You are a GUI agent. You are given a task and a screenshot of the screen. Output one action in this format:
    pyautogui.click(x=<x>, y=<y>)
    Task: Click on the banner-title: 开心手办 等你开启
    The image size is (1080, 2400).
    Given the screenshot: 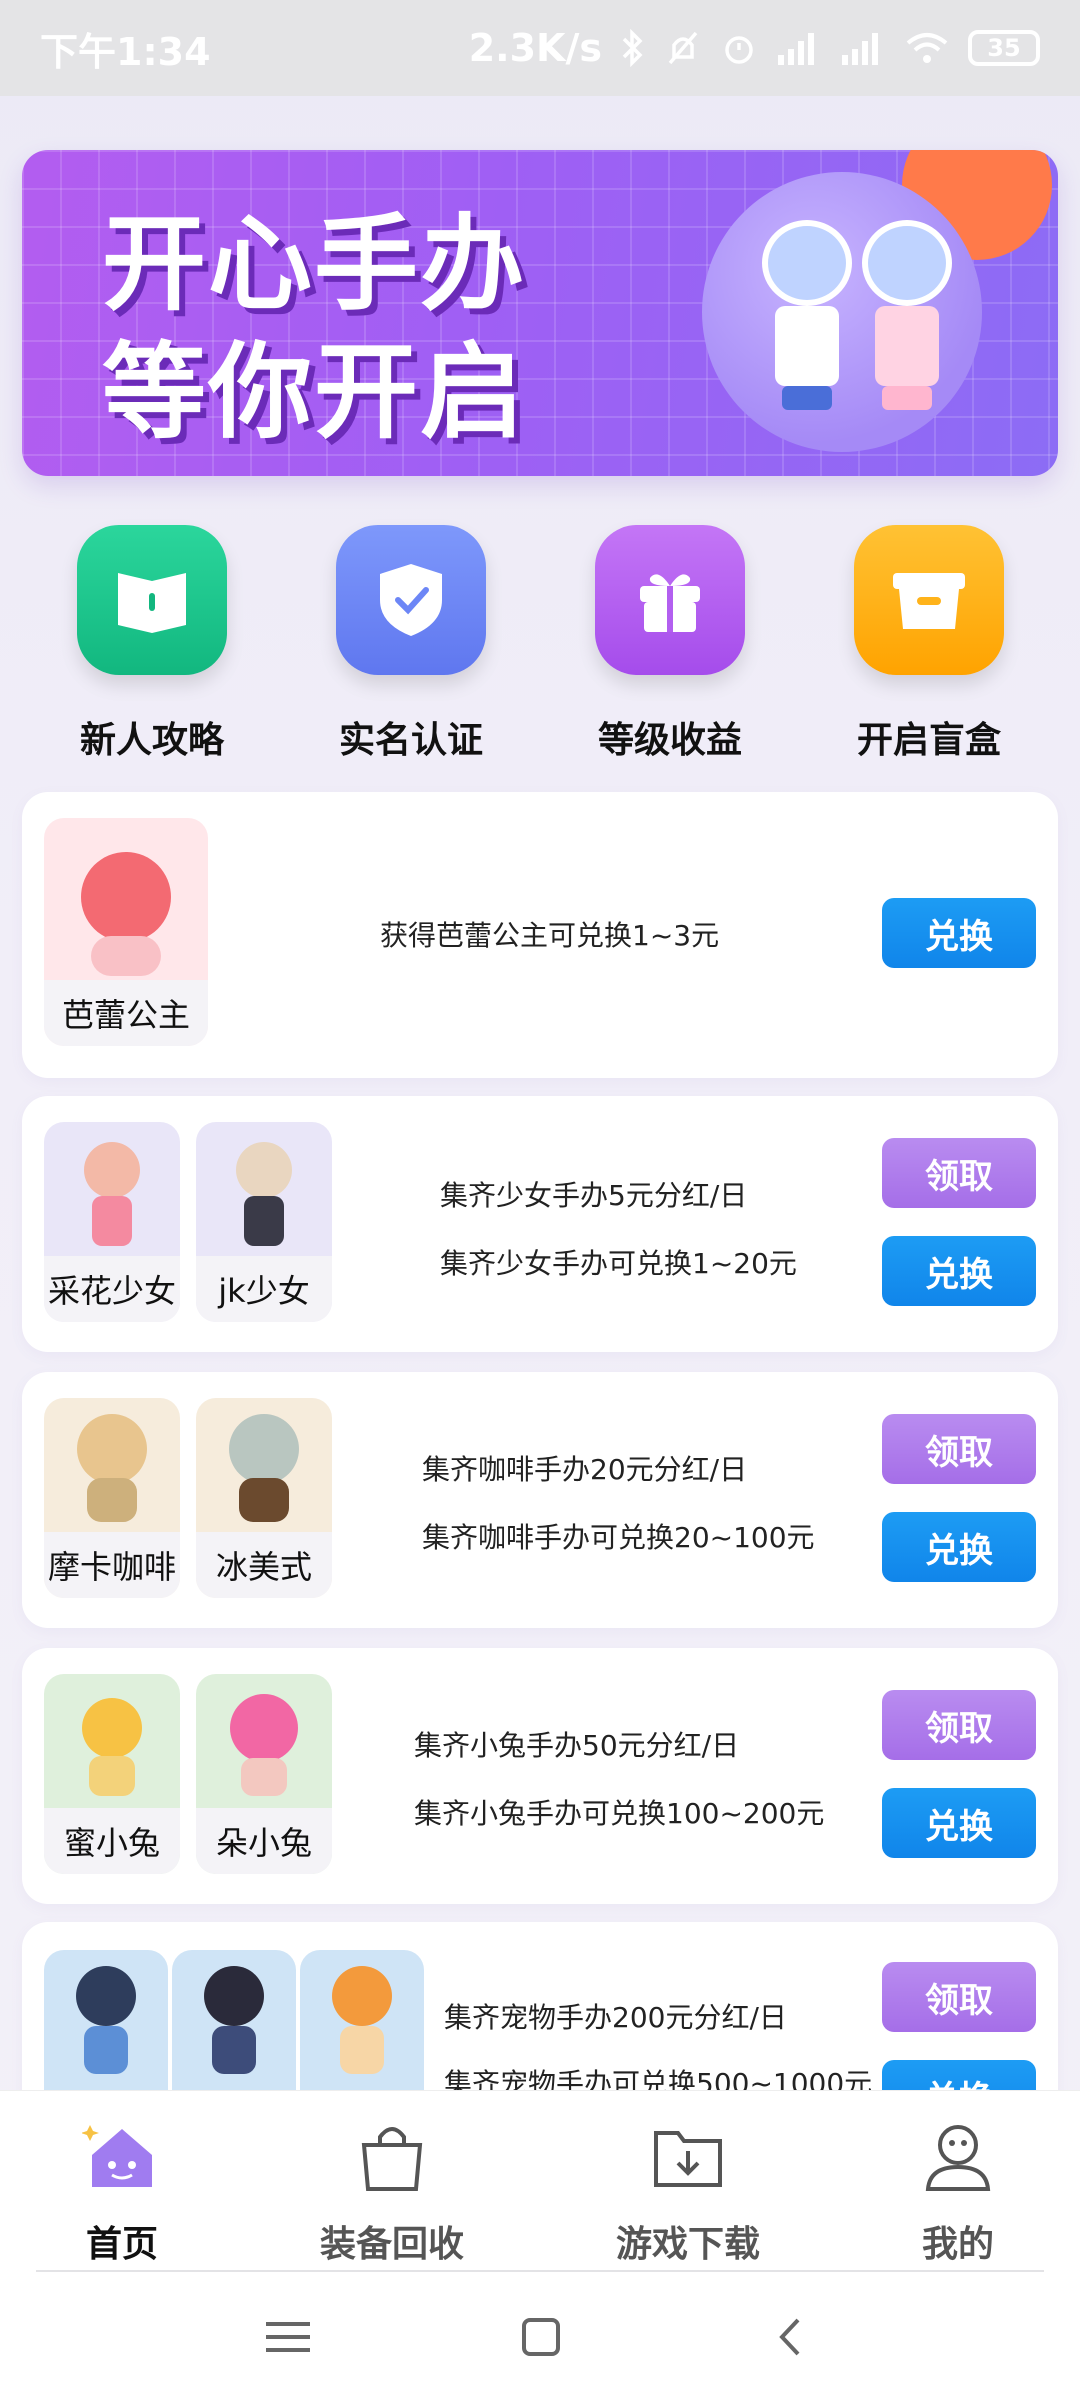 What is the action you would take?
    pyautogui.click(x=314, y=328)
    